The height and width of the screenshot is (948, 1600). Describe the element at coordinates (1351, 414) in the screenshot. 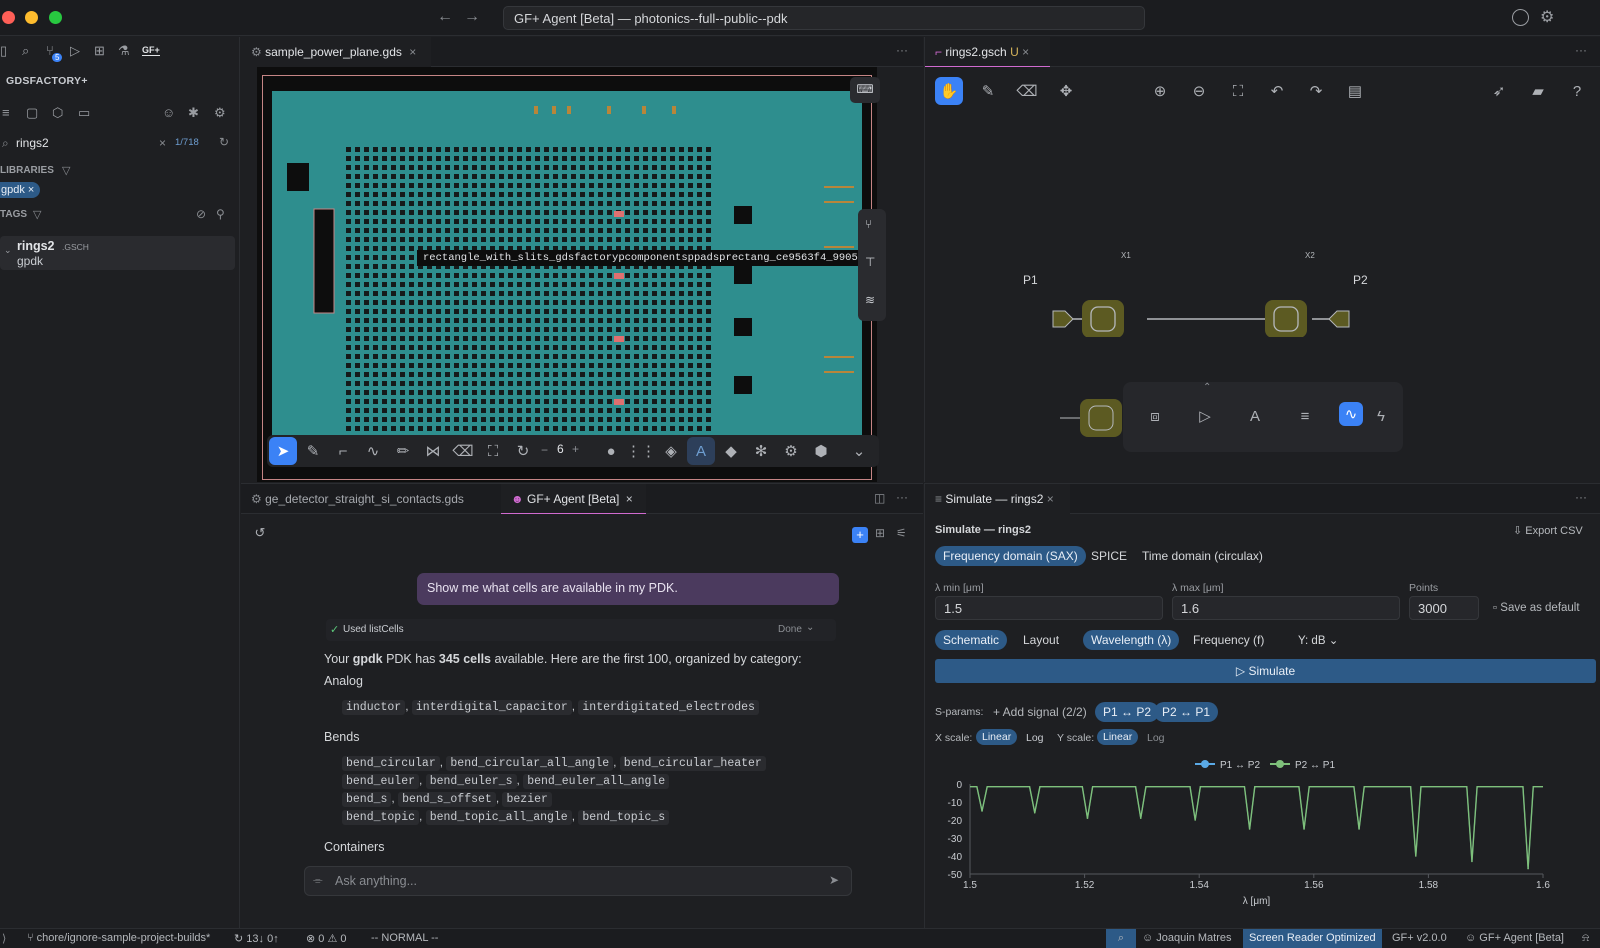

I see `wave-icon: ∿` at that location.